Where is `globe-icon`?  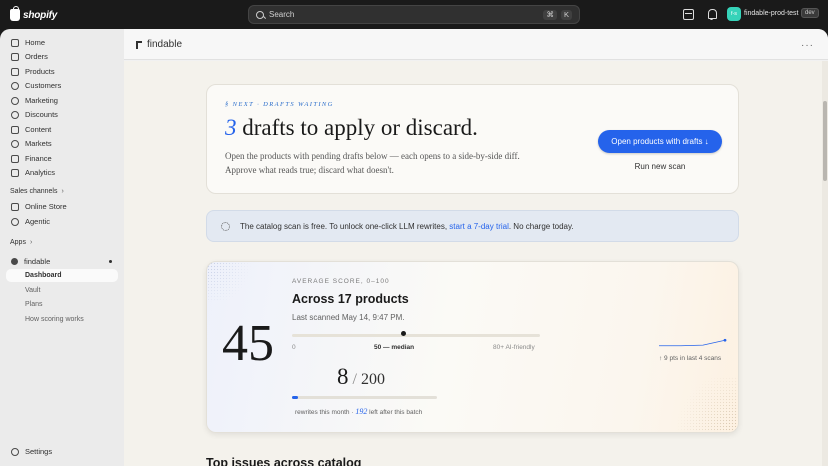 globe-icon is located at coordinates (15, 143).